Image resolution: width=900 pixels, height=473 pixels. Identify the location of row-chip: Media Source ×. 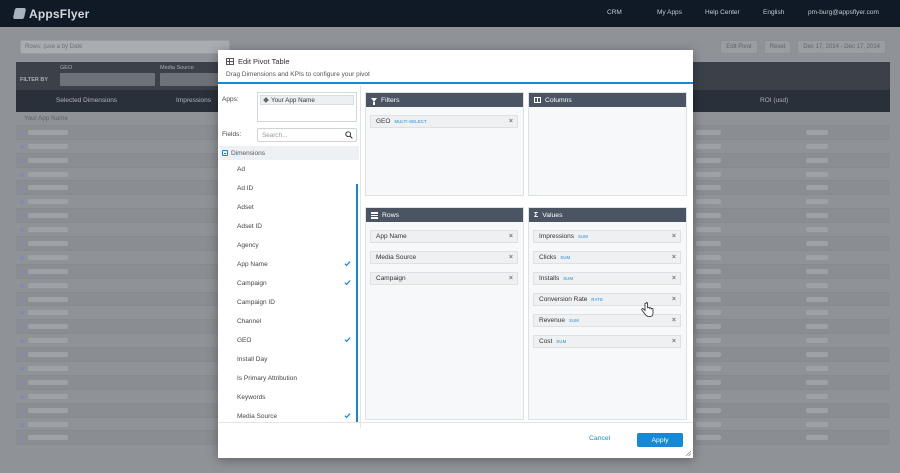
(444, 257).